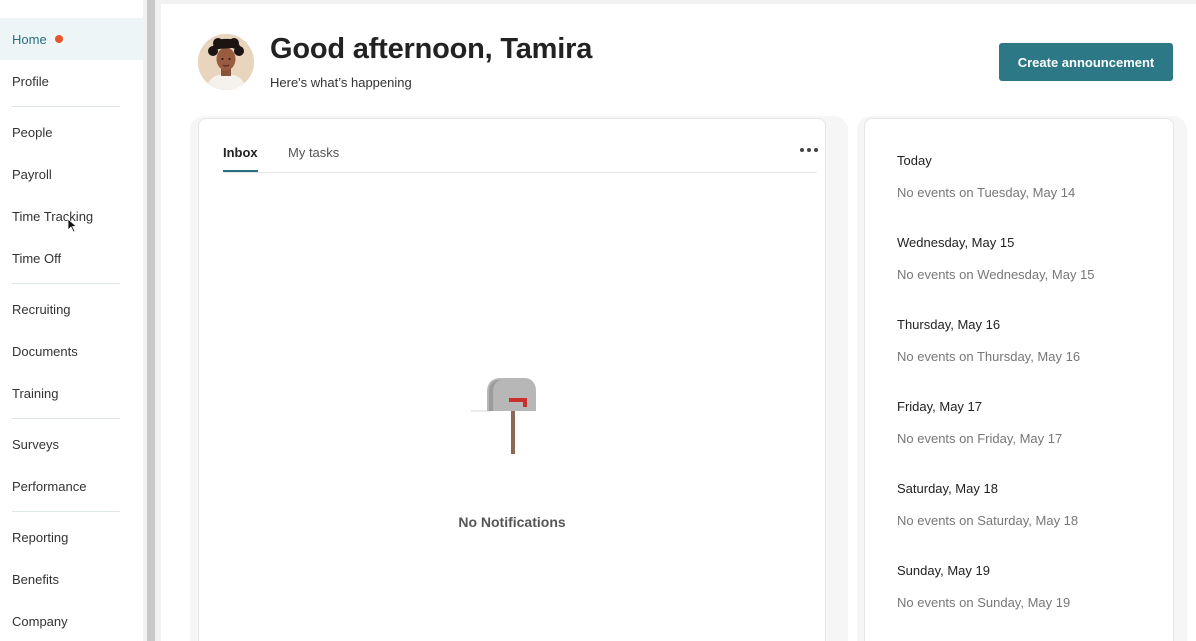  What do you see at coordinates (32, 132) in the screenshot?
I see `sidebar-item-label: People` at bounding box center [32, 132].